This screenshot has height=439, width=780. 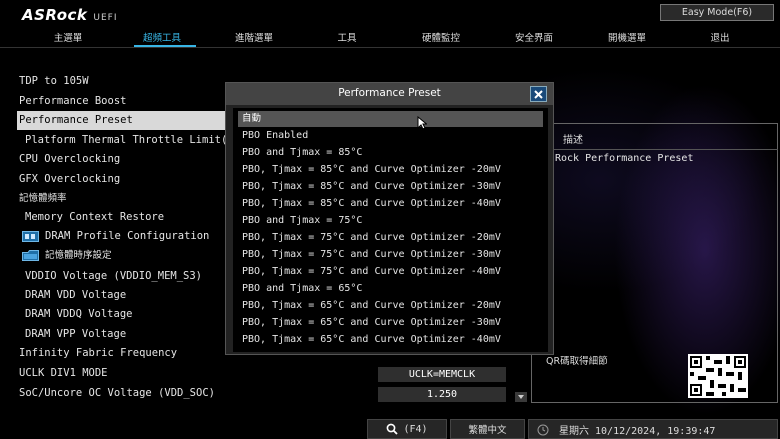 What do you see at coordinates (390, 119) in the screenshot?
I see `preset-option: 自動` at bounding box center [390, 119].